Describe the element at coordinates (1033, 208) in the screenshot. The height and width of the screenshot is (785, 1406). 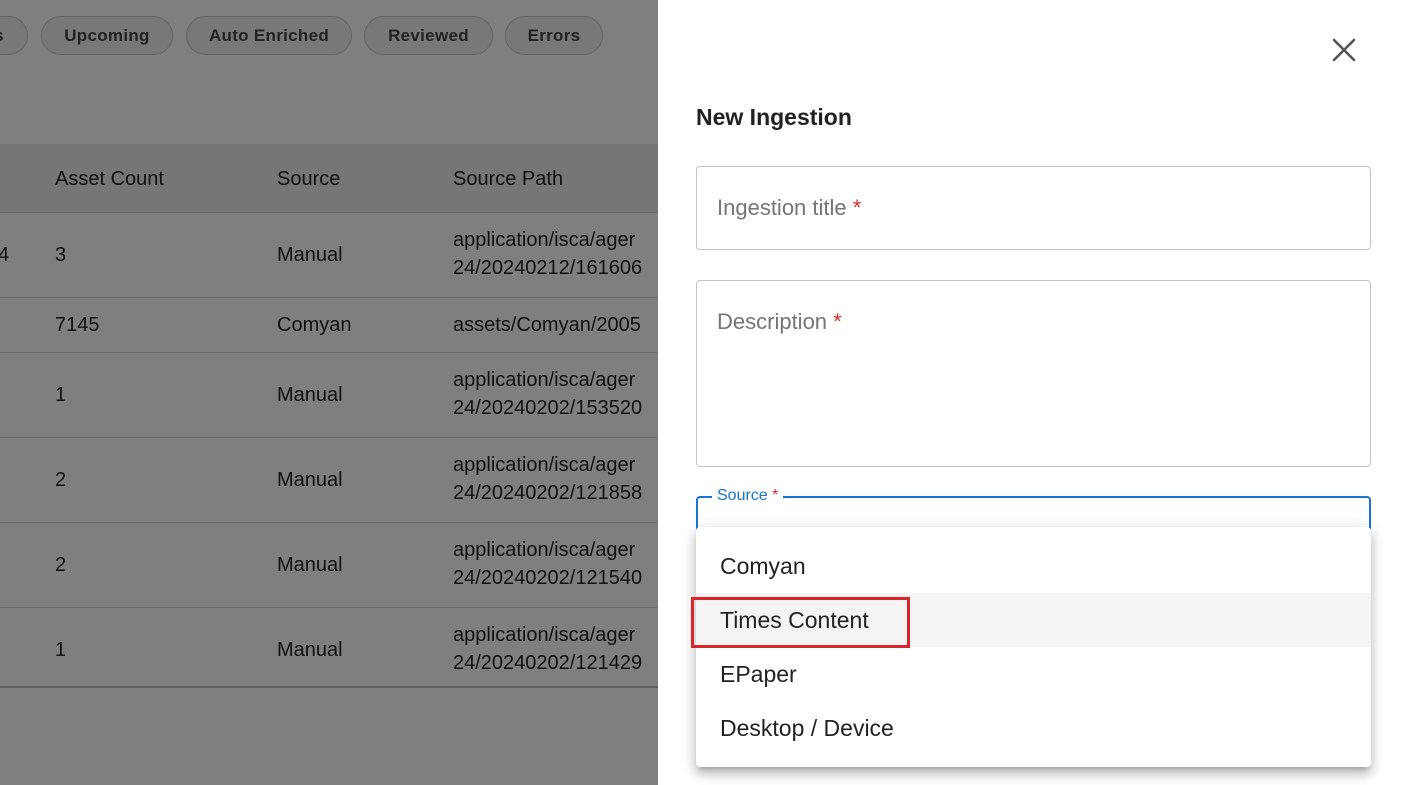
I see `ingestion-title-field: Ingestion title *` at that location.